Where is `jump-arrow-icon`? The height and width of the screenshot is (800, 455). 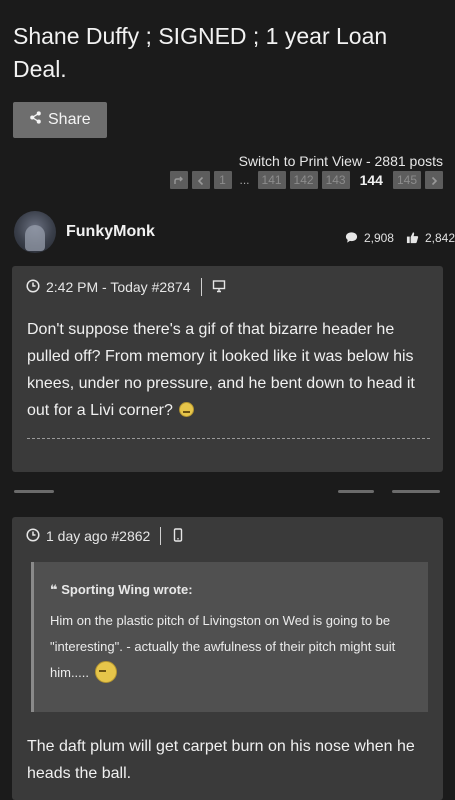 jump-arrow-icon is located at coordinates (178, 180).